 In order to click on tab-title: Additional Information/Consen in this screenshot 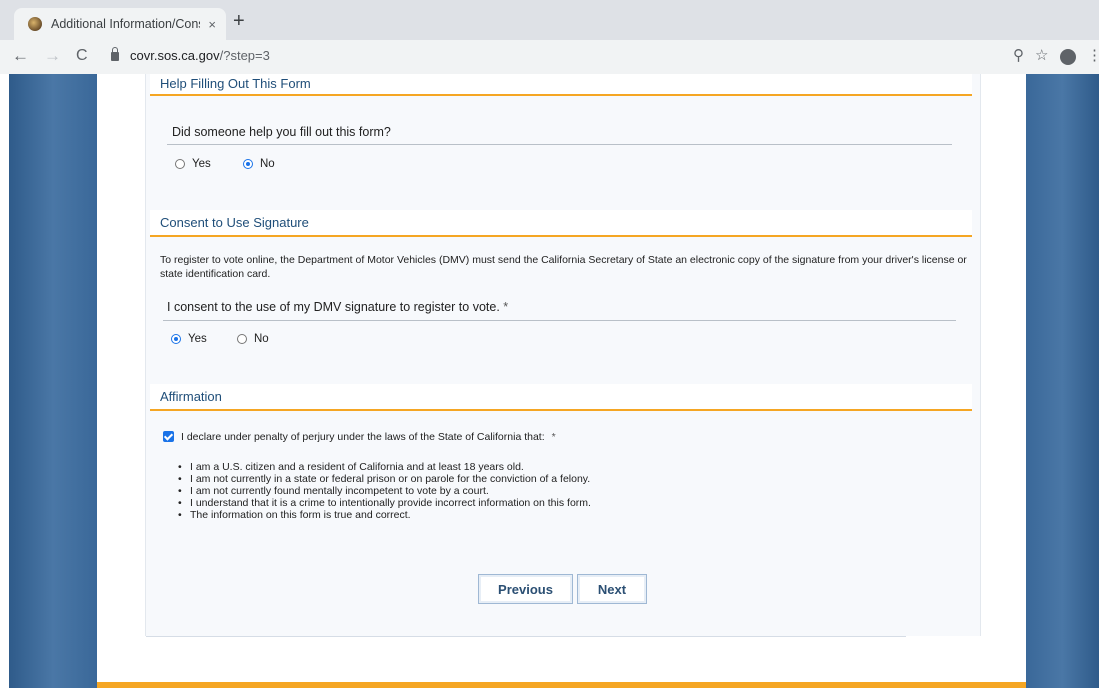, I will do `click(125, 24)`.